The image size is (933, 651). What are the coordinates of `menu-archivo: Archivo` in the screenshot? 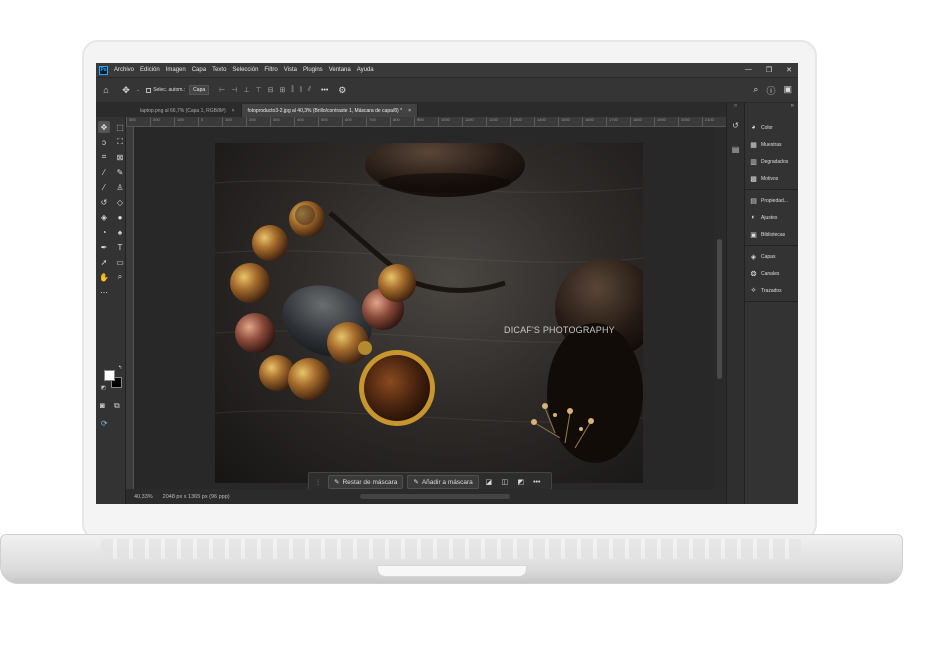 It's located at (124, 70).